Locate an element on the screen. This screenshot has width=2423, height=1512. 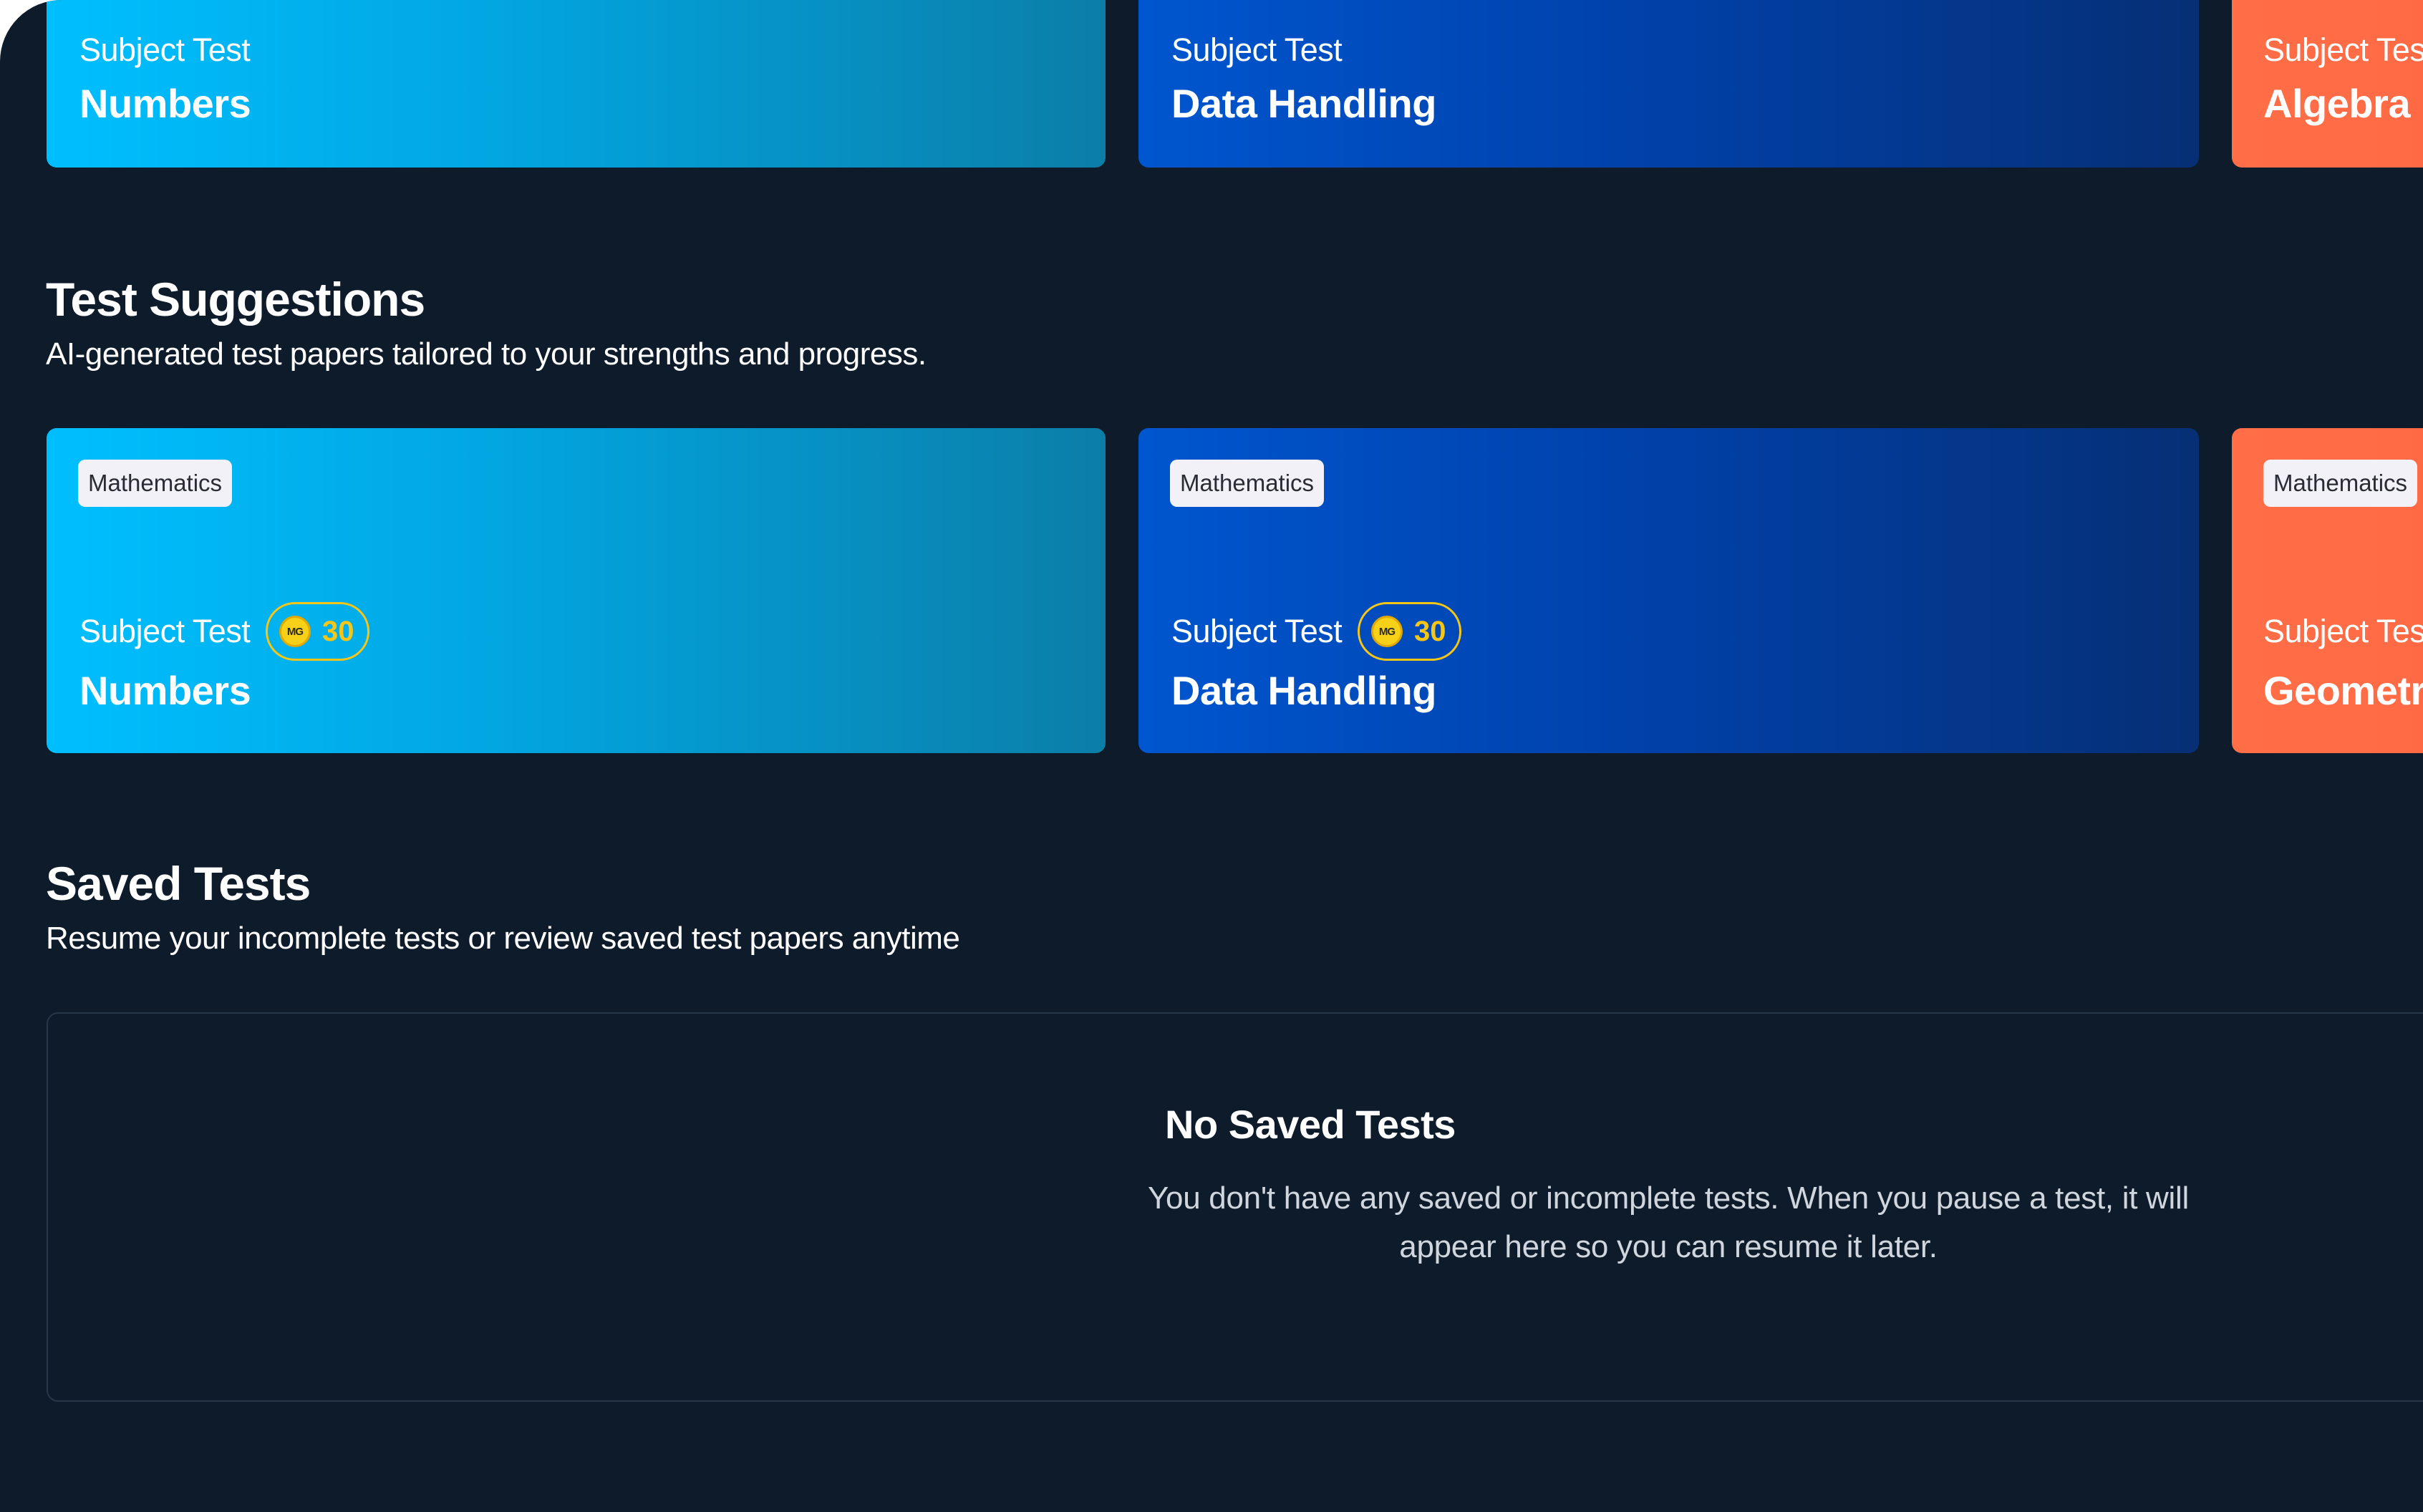
subject-card-numbers: Subject Test Numbers is located at coordinates (576, 84).